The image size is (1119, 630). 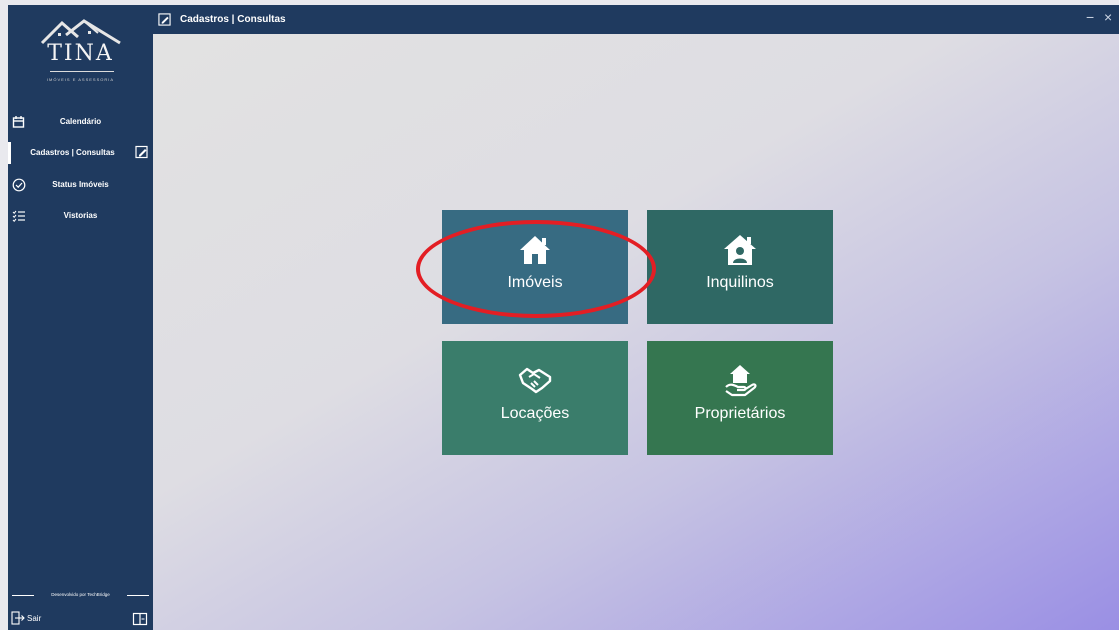 I want to click on sidebar-item-label: Calendário, so click(x=80, y=121).